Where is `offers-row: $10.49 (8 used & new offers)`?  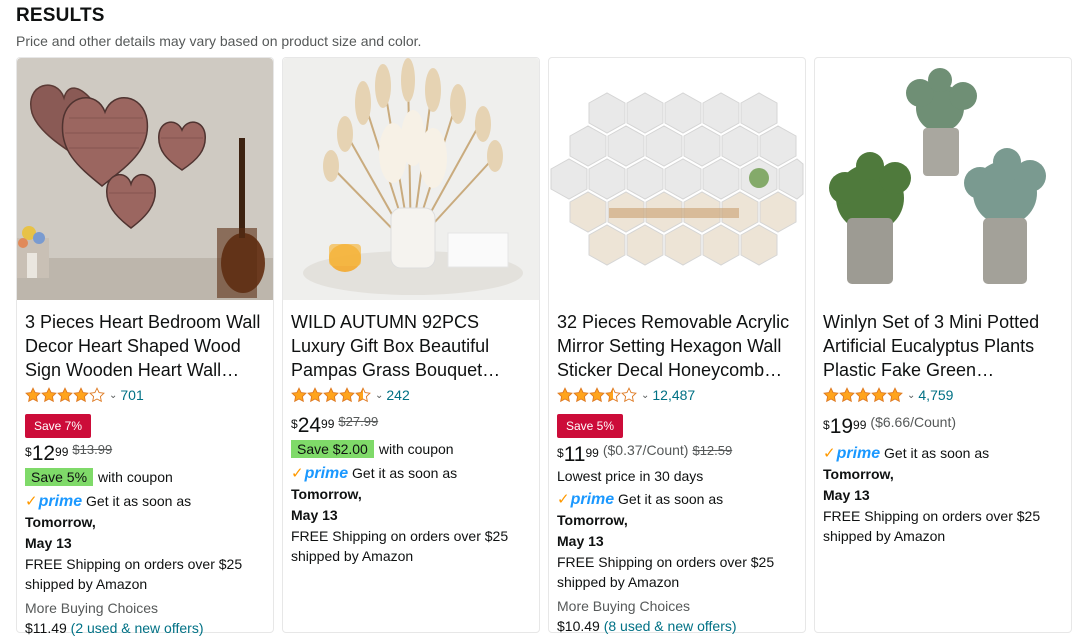
offers-row: $10.49 (8 used & new offers) is located at coordinates (677, 626).